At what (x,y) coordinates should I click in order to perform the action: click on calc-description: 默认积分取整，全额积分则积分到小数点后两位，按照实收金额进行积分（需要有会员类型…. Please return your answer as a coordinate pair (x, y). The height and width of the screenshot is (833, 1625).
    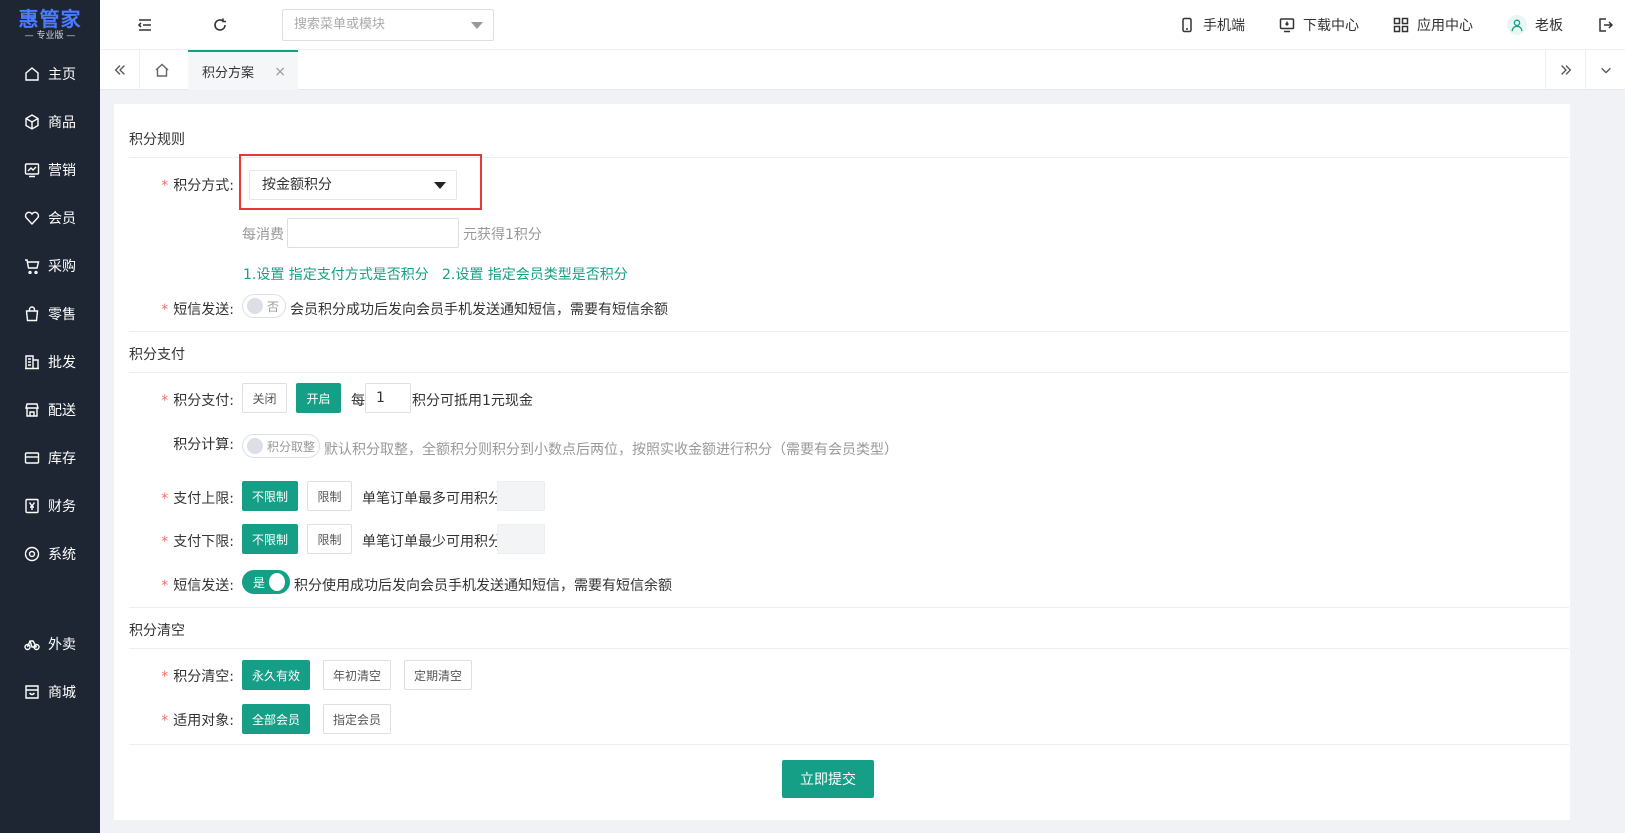
    Looking at the image, I should click on (611, 450).